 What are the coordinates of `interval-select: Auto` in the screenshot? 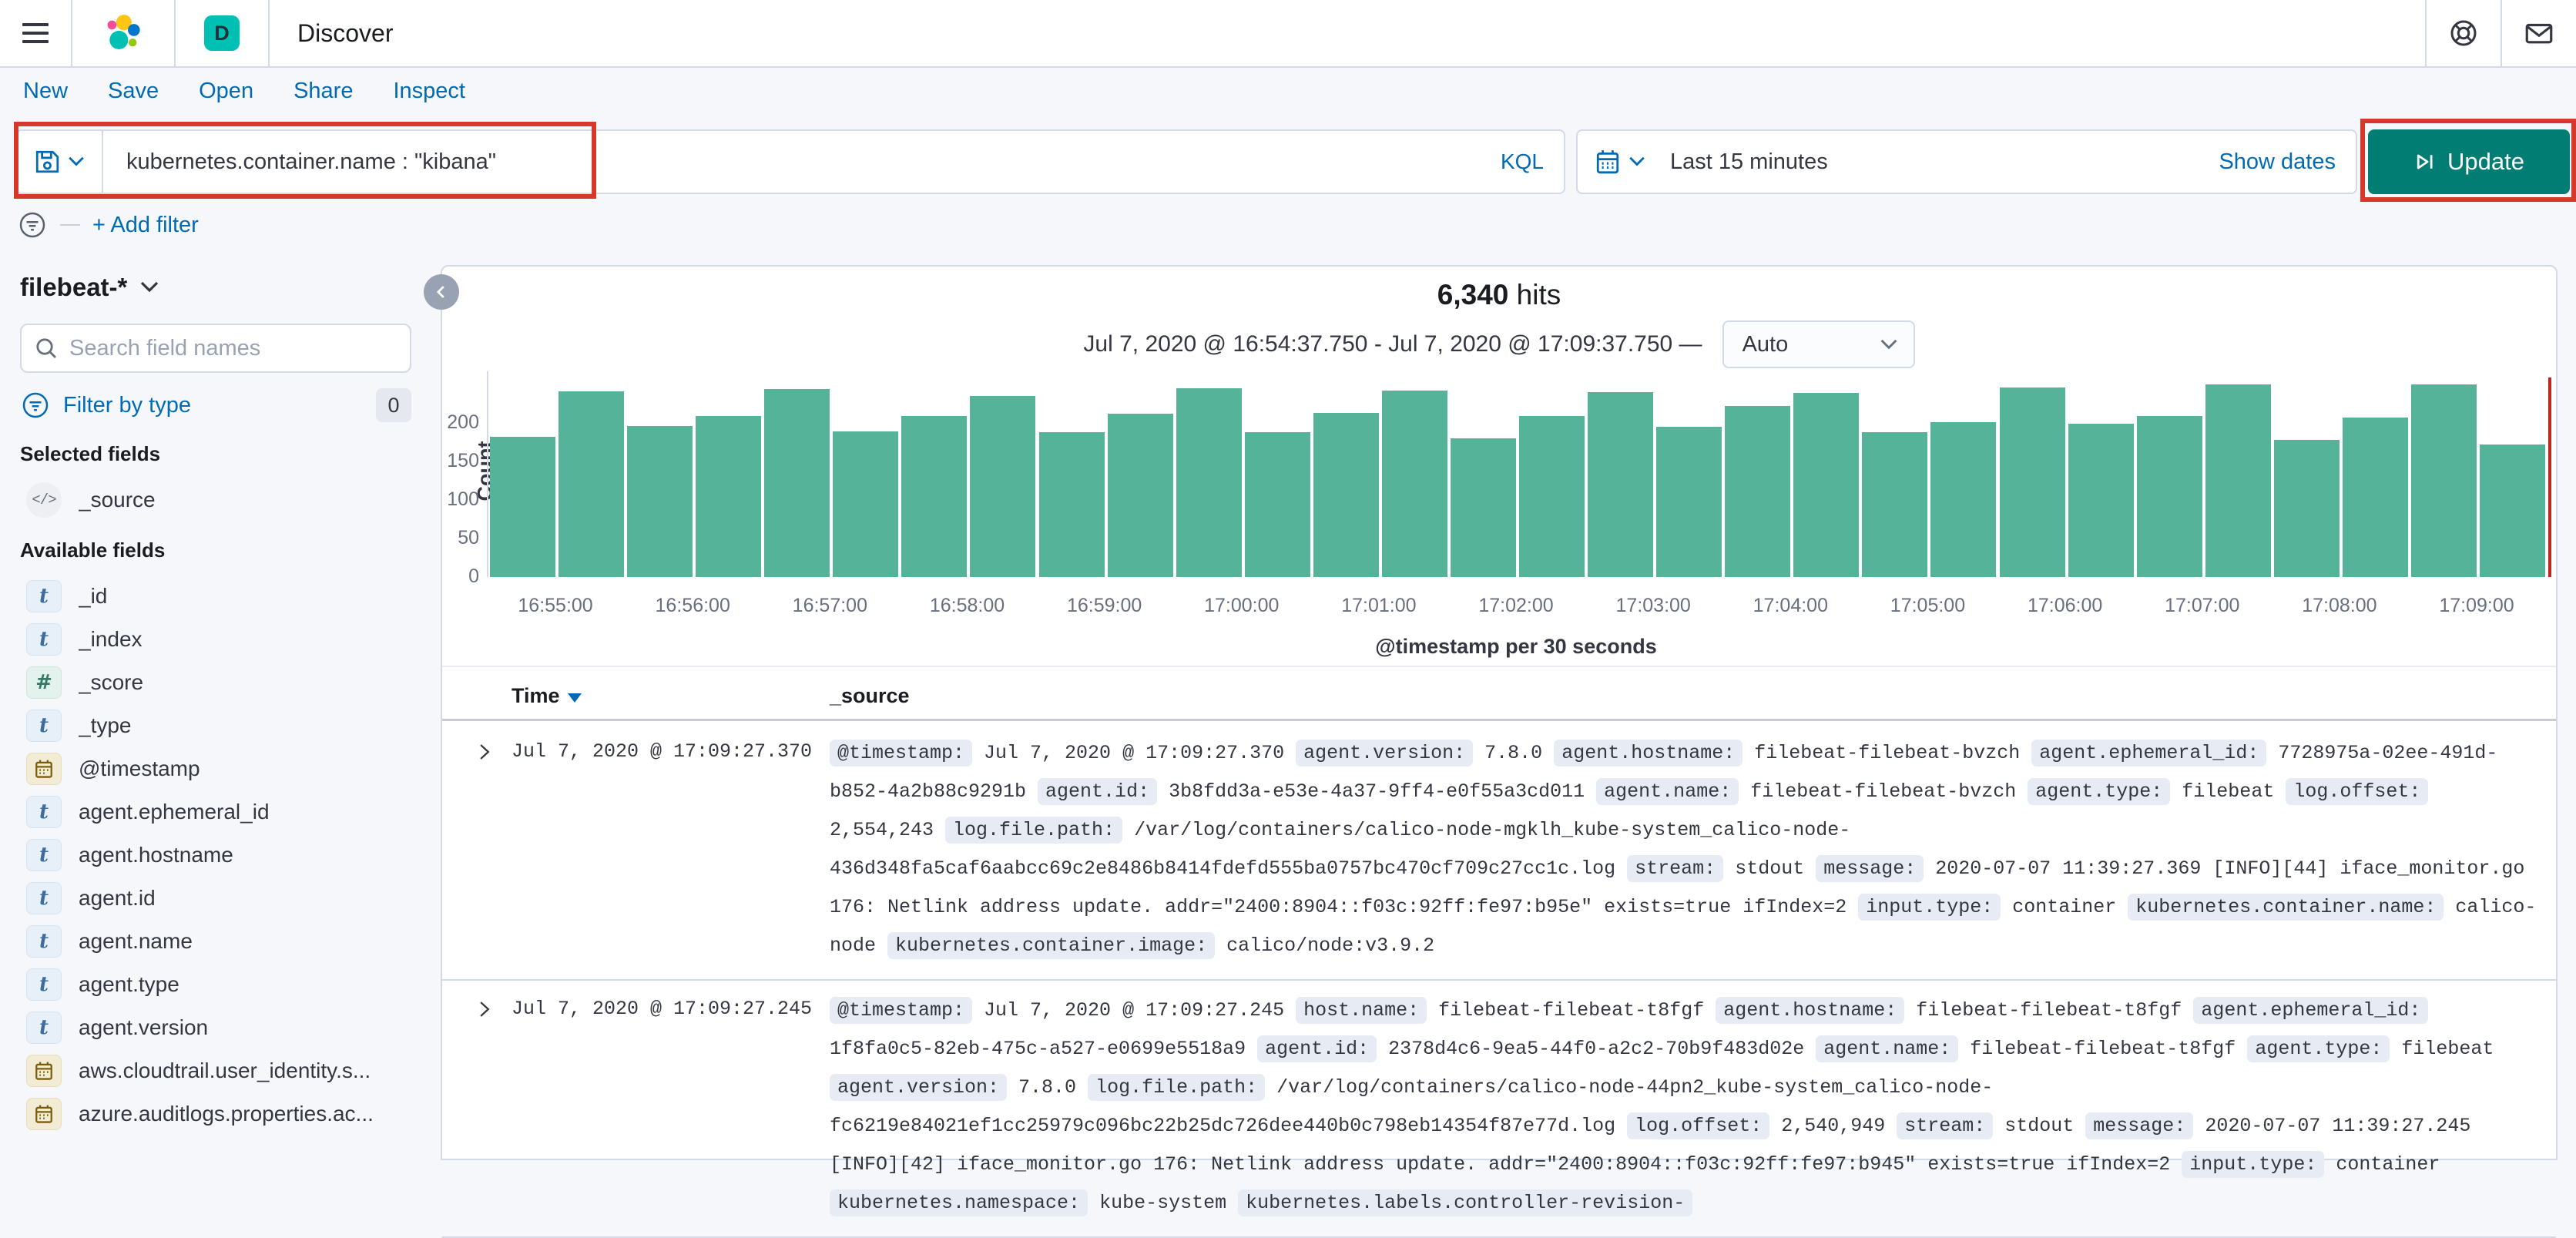 It's located at (1818, 344).